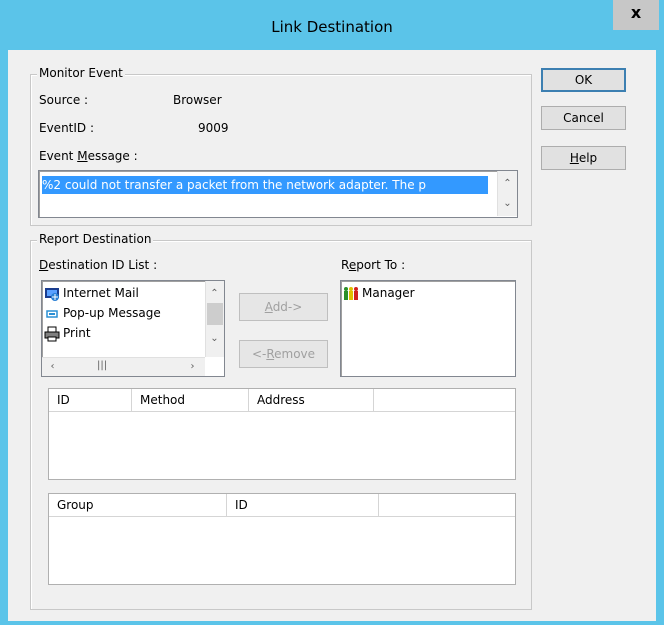 This screenshot has height=625, width=664. Describe the element at coordinates (282, 434) in the screenshot. I see `method-address-table: ID Method Address` at that location.